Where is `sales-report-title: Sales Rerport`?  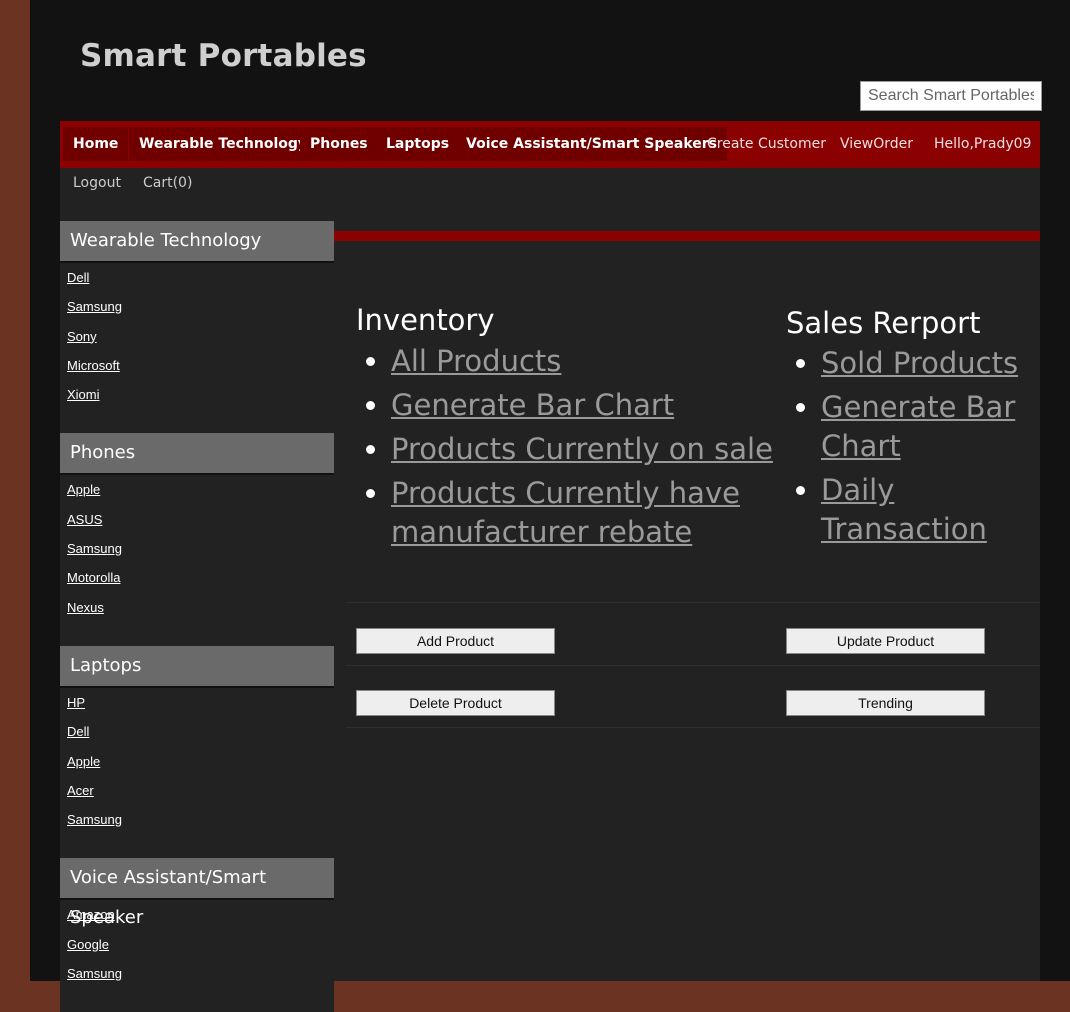 sales-report-title: Sales Rerport is located at coordinates (883, 323).